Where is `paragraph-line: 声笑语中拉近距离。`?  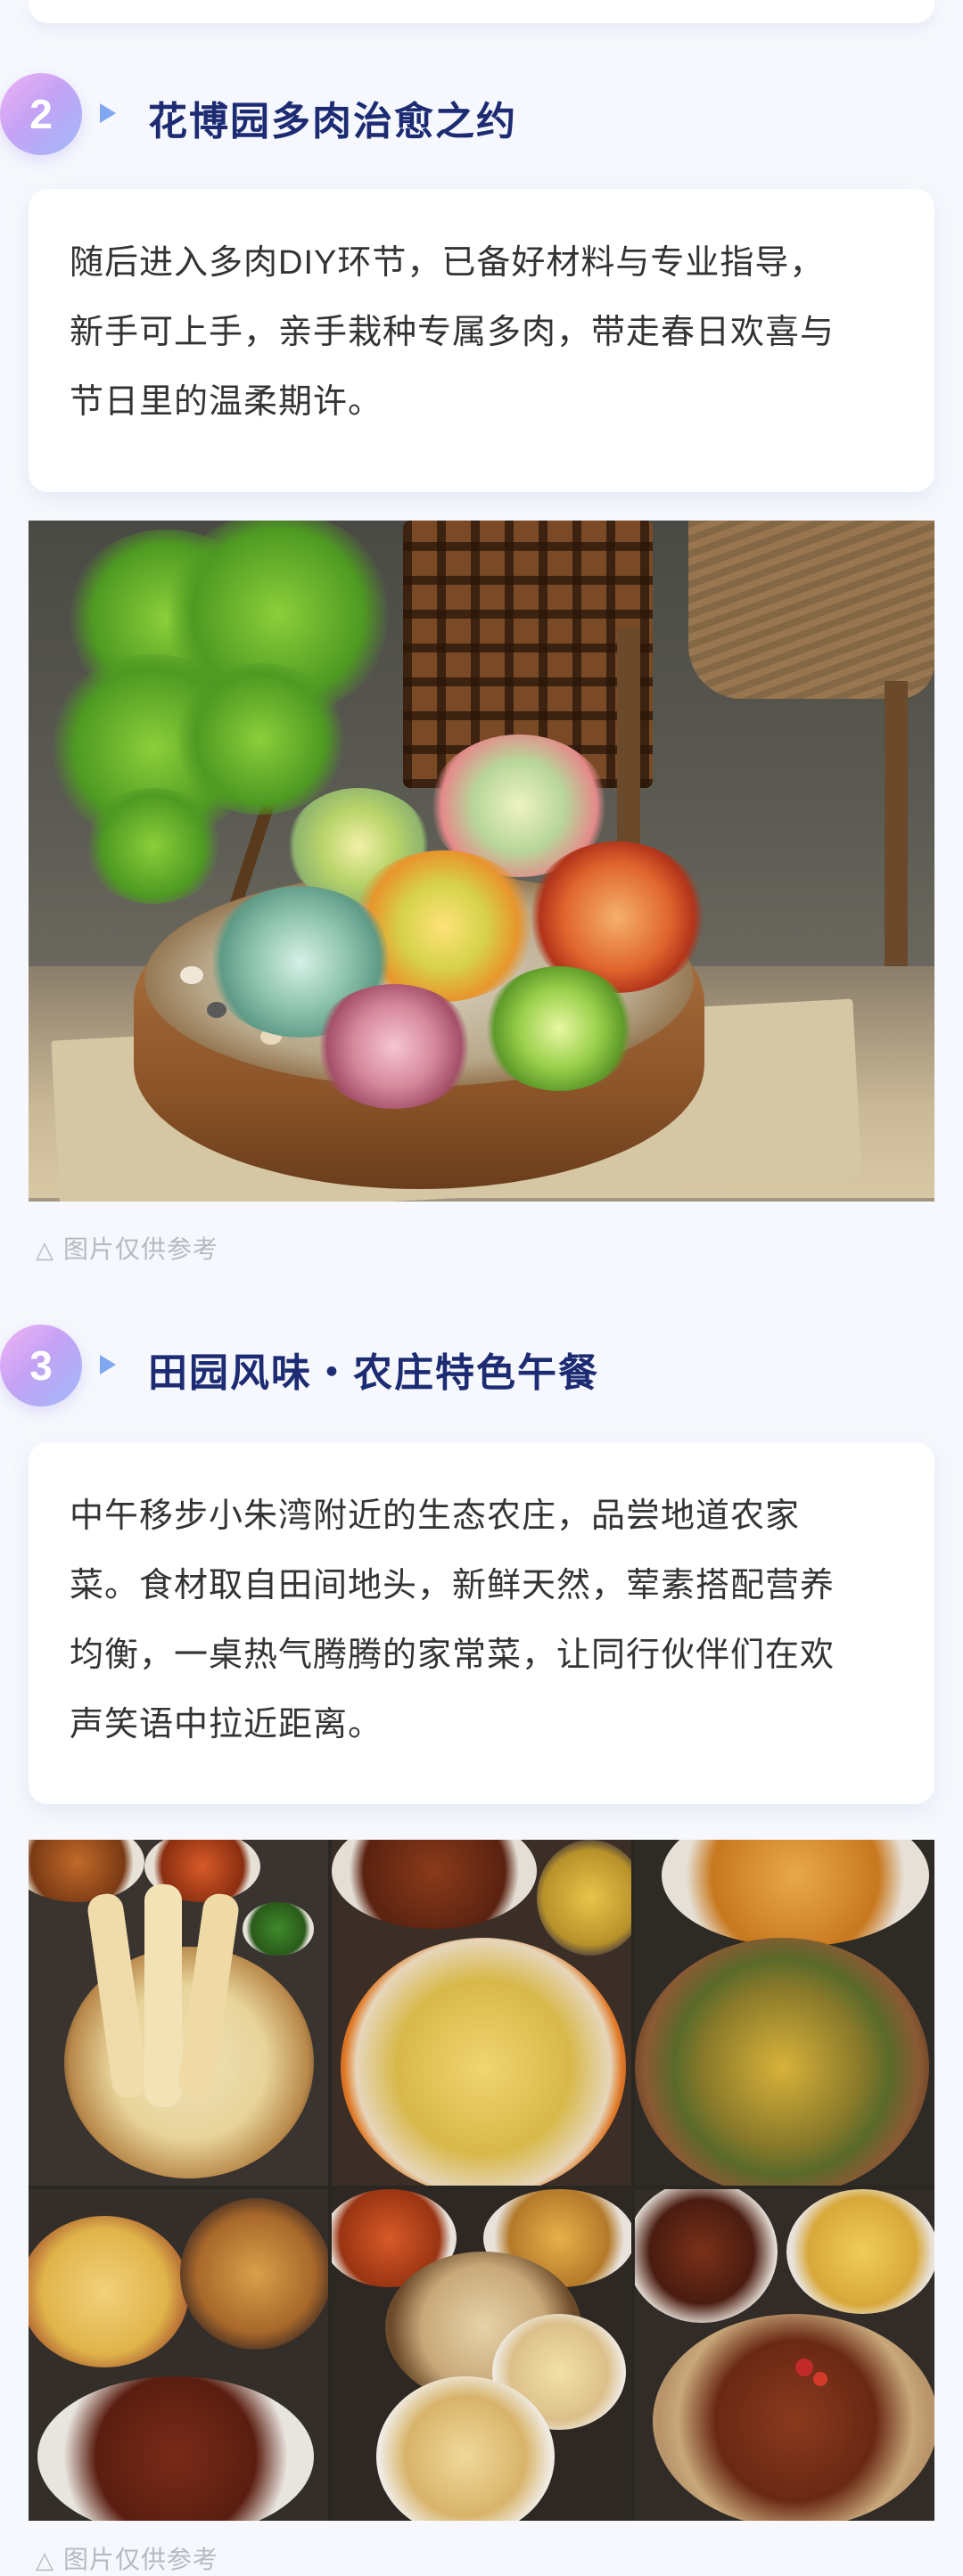
paragraph-line: 声笑语中拉近距离。 is located at coordinates (226, 1724).